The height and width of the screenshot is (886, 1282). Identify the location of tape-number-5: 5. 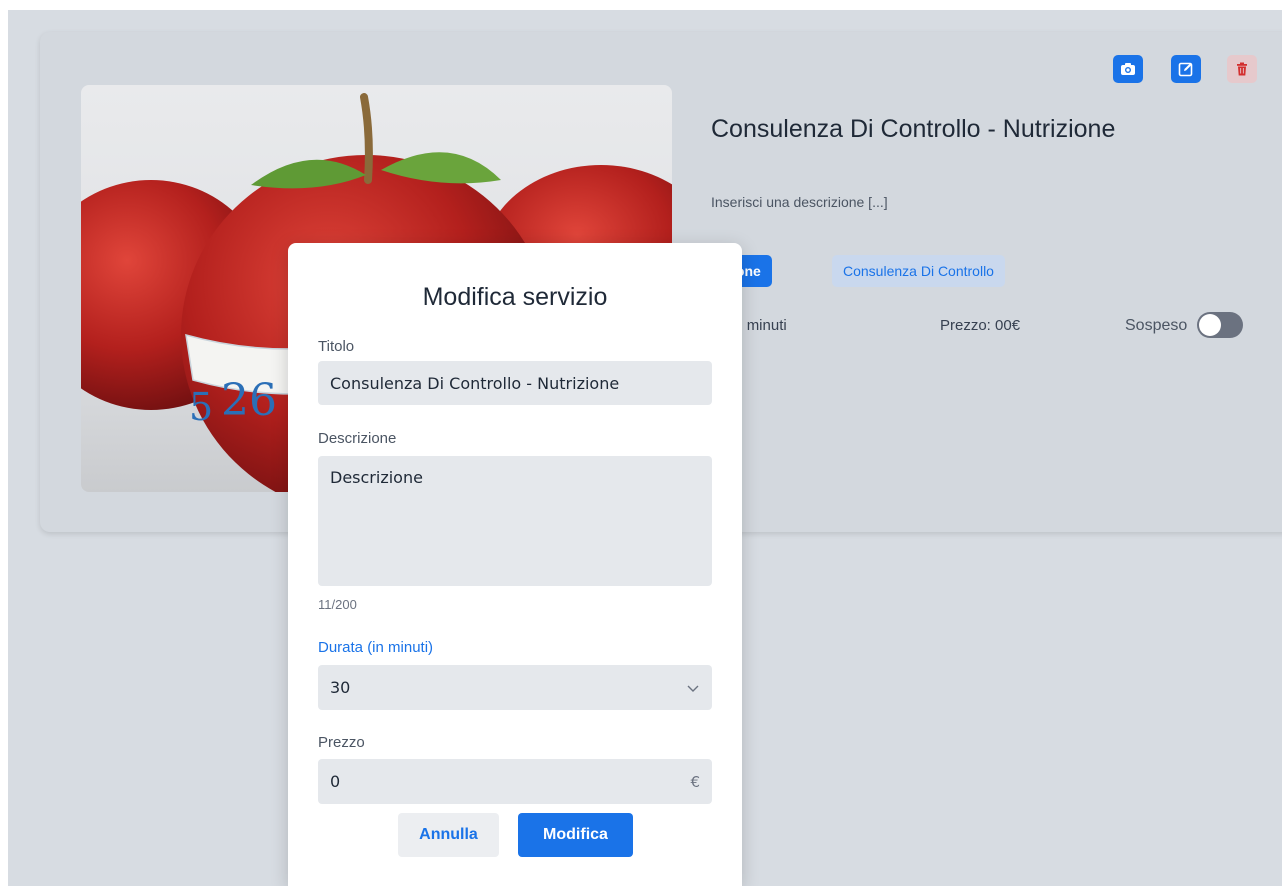
(201, 407).